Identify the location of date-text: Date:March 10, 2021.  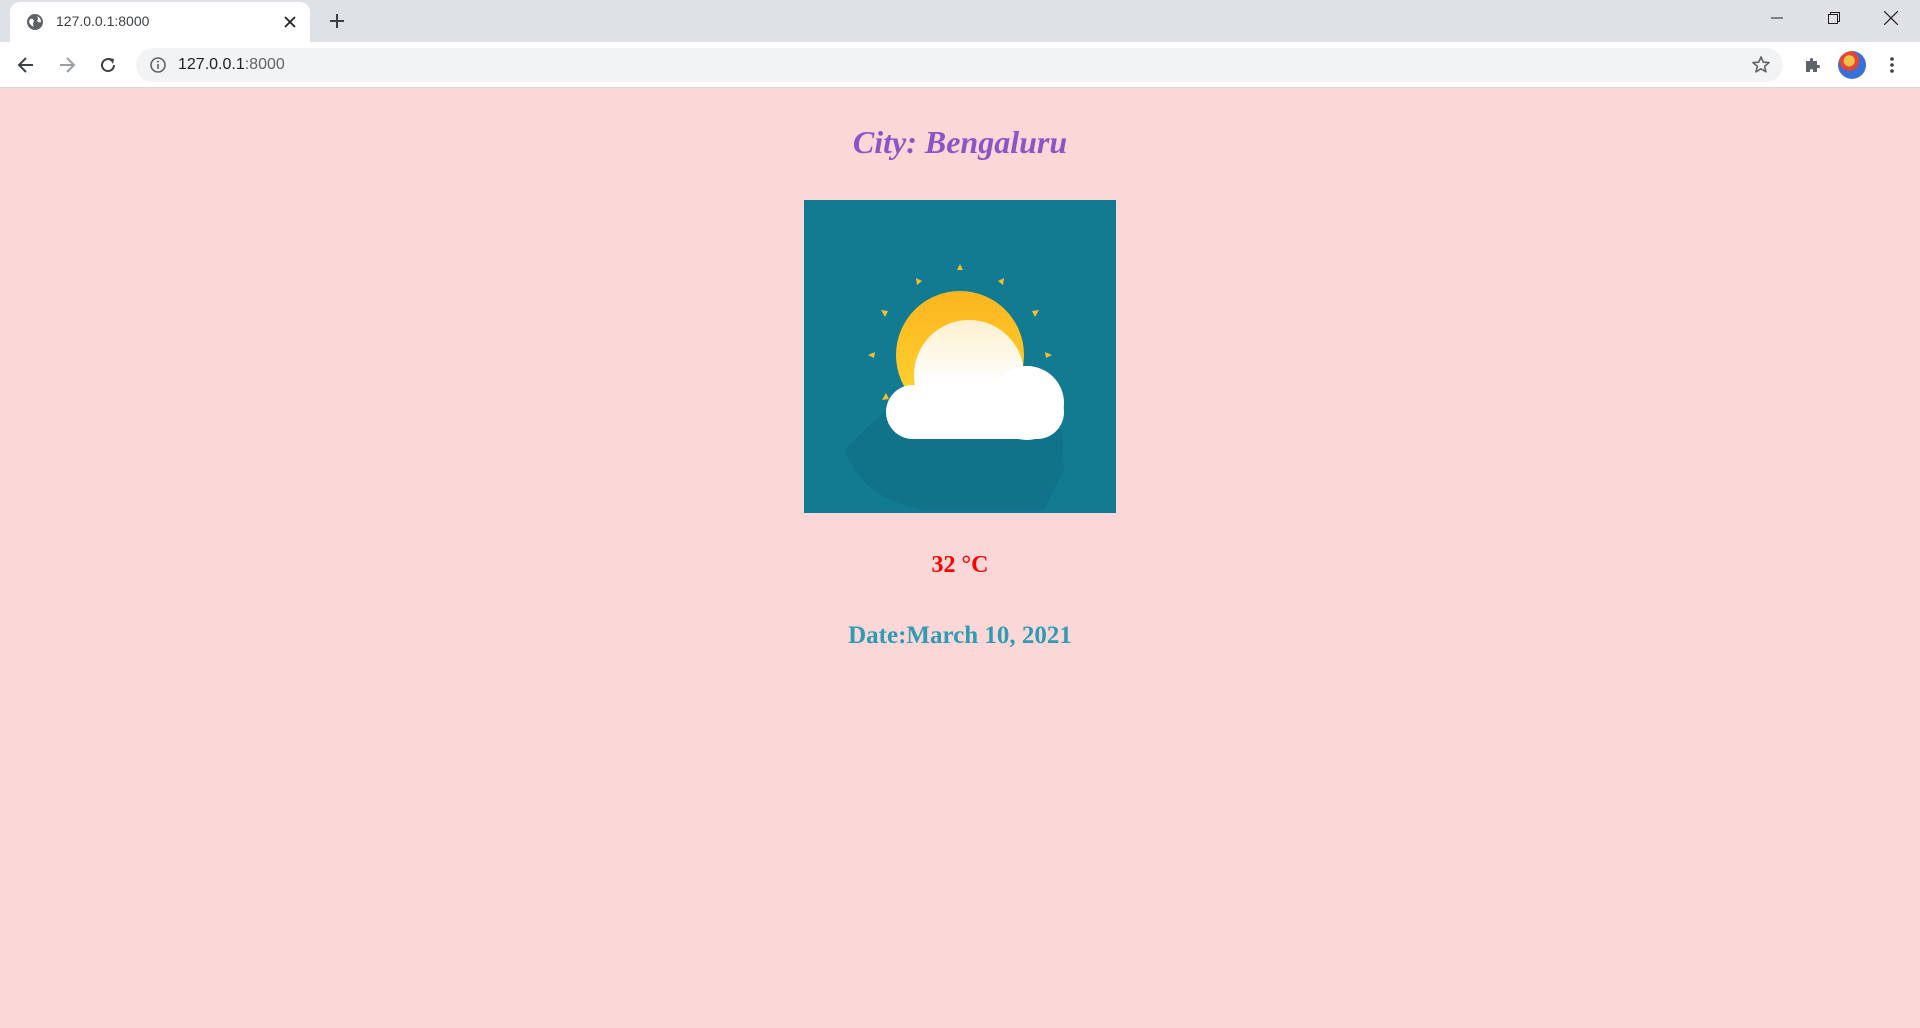
(960, 635).